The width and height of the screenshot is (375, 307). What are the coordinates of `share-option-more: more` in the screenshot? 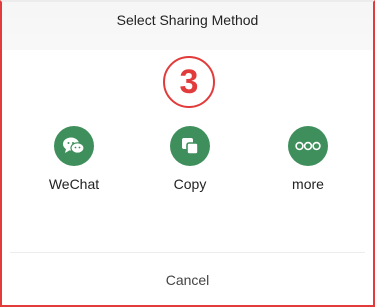 It's located at (308, 159).